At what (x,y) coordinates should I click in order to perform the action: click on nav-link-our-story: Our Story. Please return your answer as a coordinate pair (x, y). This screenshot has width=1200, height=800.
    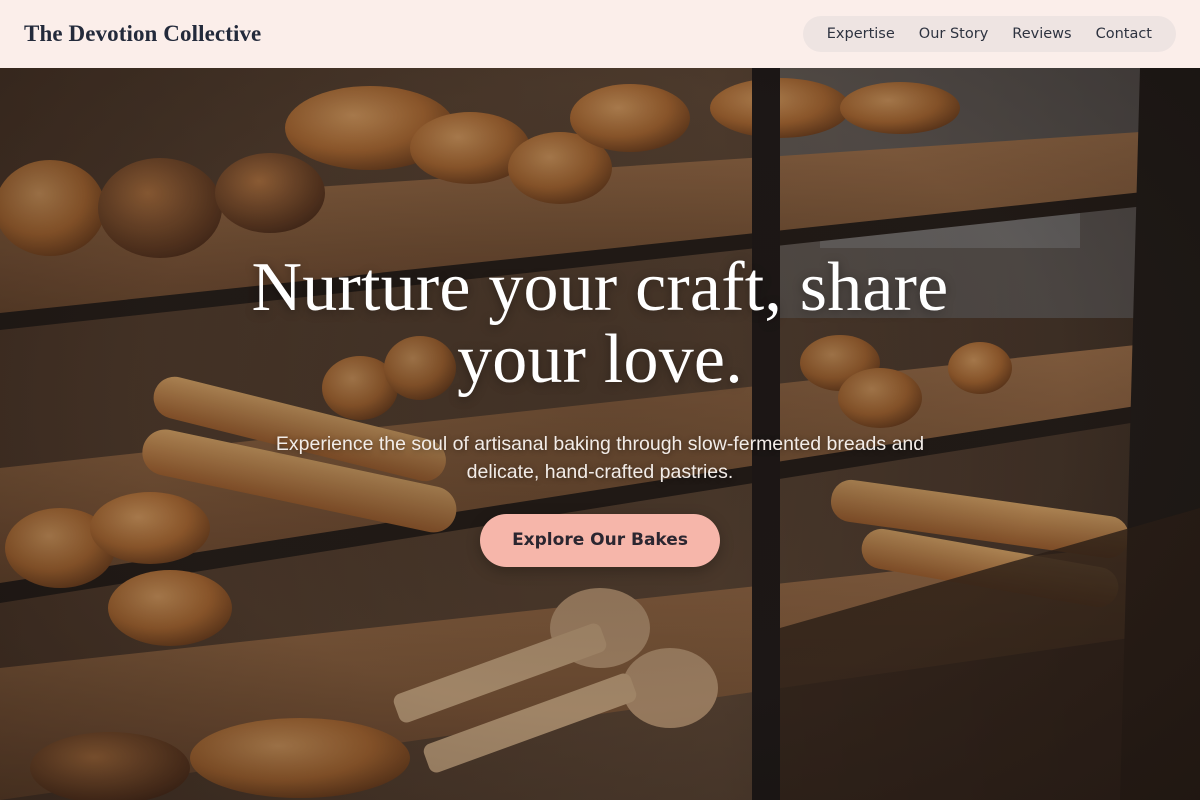
    Looking at the image, I should click on (953, 34).